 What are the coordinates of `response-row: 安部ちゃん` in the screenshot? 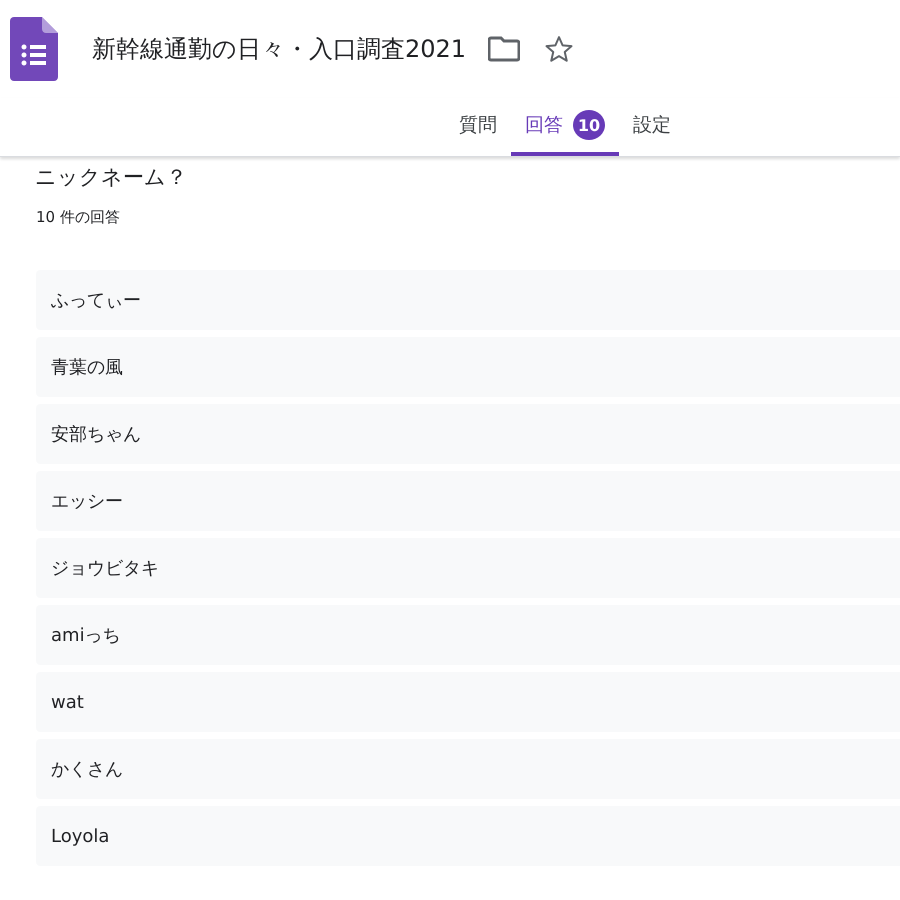 It's located at (468, 434).